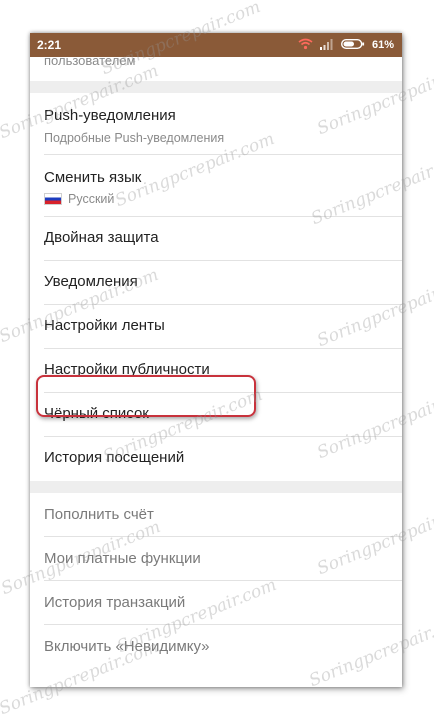 The height and width of the screenshot is (722, 434). I want to click on status-time: 2:21, so click(49, 45).